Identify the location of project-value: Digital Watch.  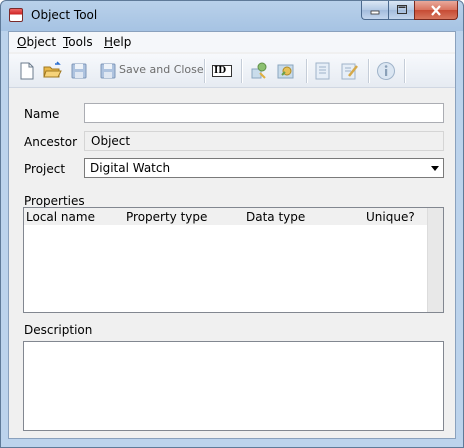
(130, 168).